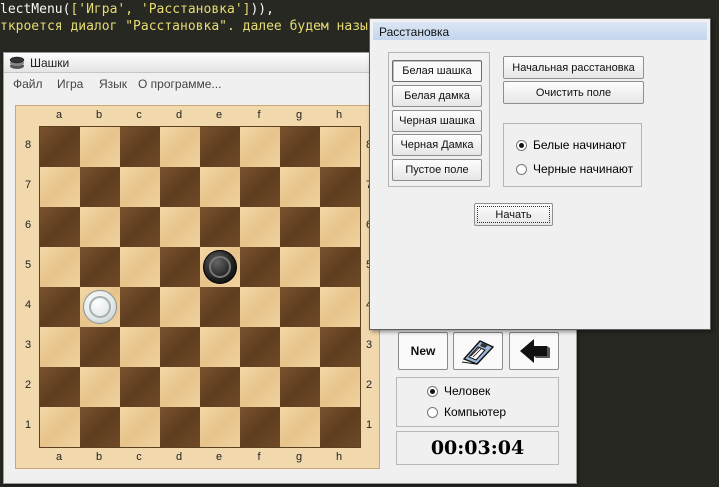 This screenshot has width=719, height=487. Describe the element at coordinates (300, 307) in the screenshot. I see `board-square-g4` at that location.